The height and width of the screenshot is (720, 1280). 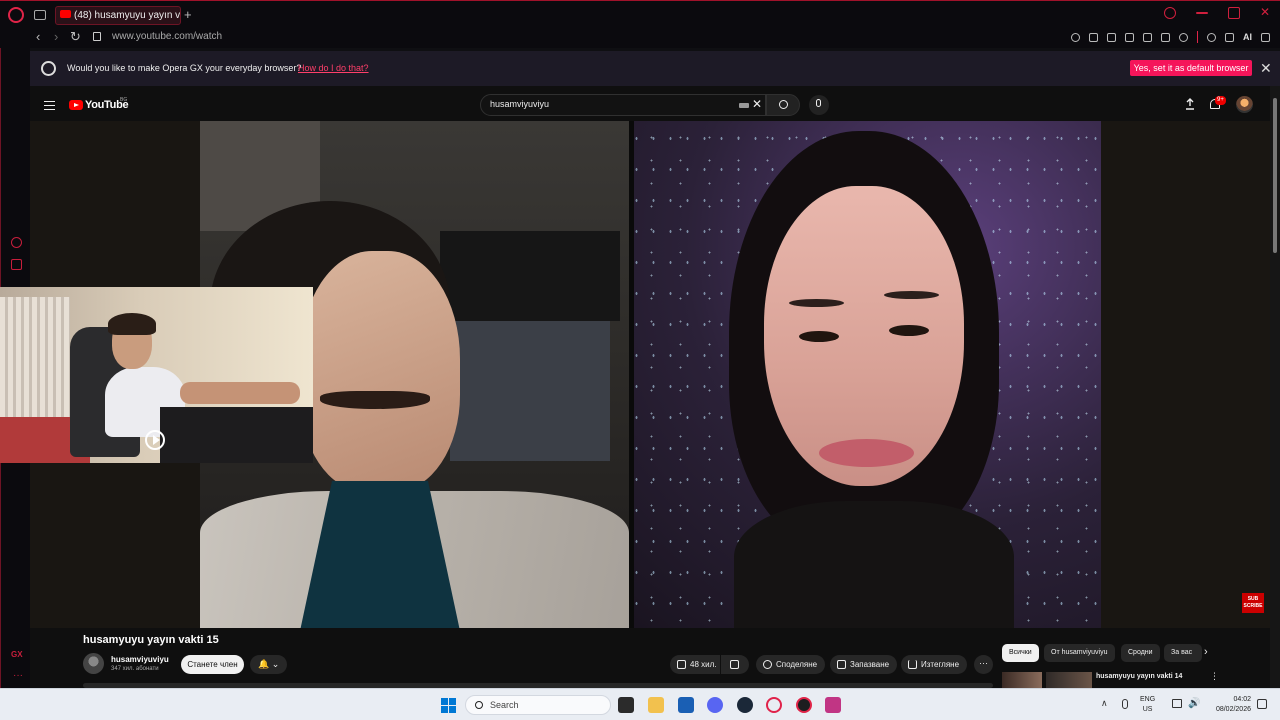 What do you see at coordinates (538, 705) in the screenshot?
I see `taskbar-search: Search` at bounding box center [538, 705].